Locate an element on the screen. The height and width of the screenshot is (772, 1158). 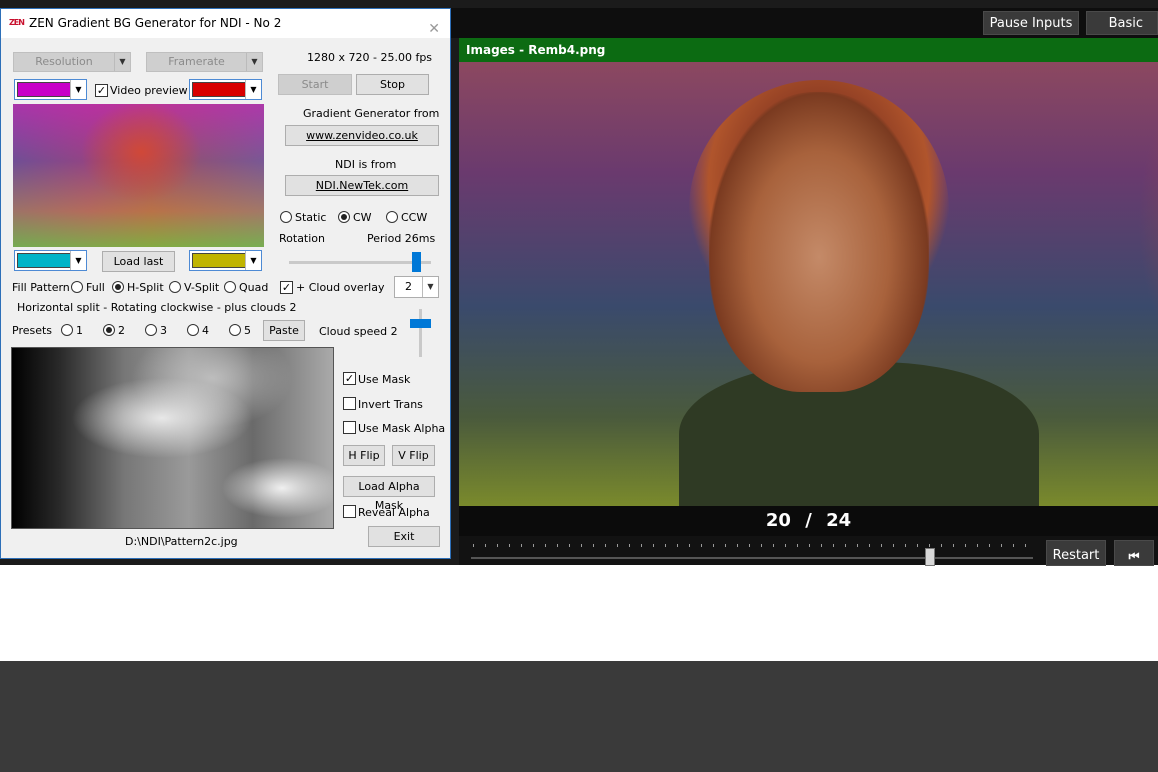
timeline-thumb is located at coordinates (930, 557).